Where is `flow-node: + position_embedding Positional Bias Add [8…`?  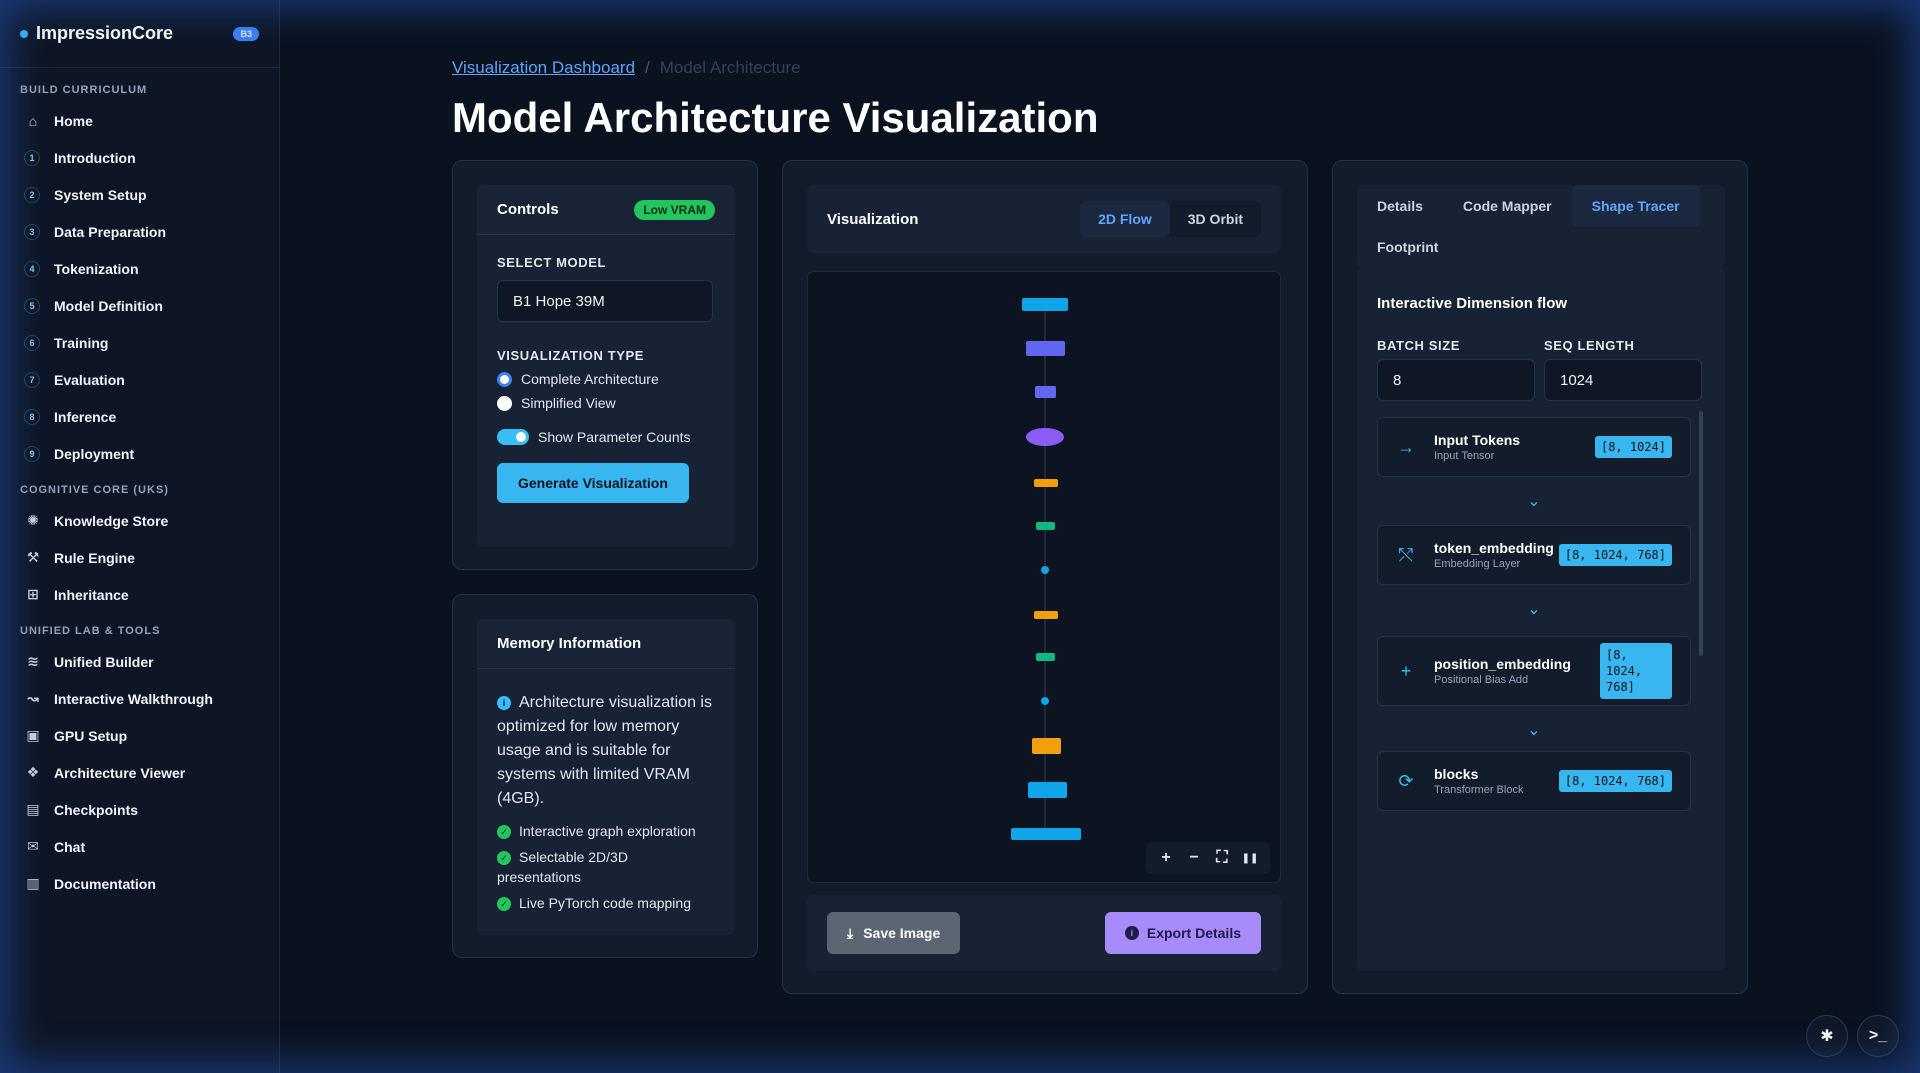 flow-node: + position_embedding Positional Bias Add [8… is located at coordinates (1534, 671).